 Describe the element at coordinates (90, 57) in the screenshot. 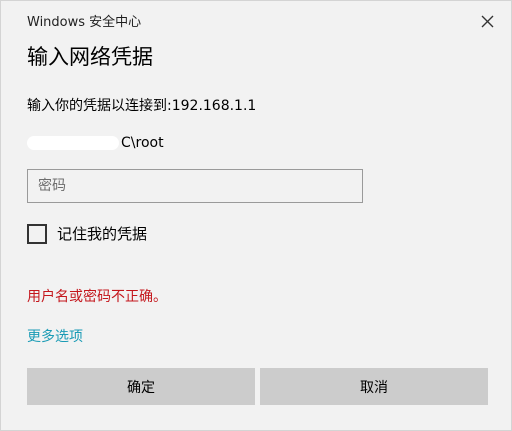

I see `dialog-heading: 输入网络凭据` at that location.